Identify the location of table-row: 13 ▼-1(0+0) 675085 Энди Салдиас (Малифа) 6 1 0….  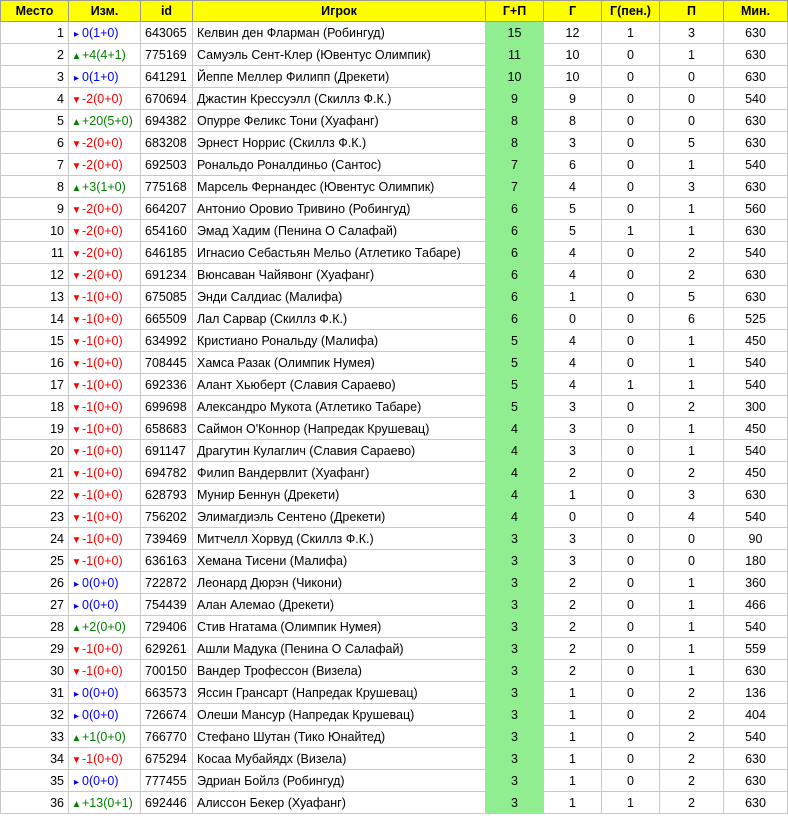
(394, 296).